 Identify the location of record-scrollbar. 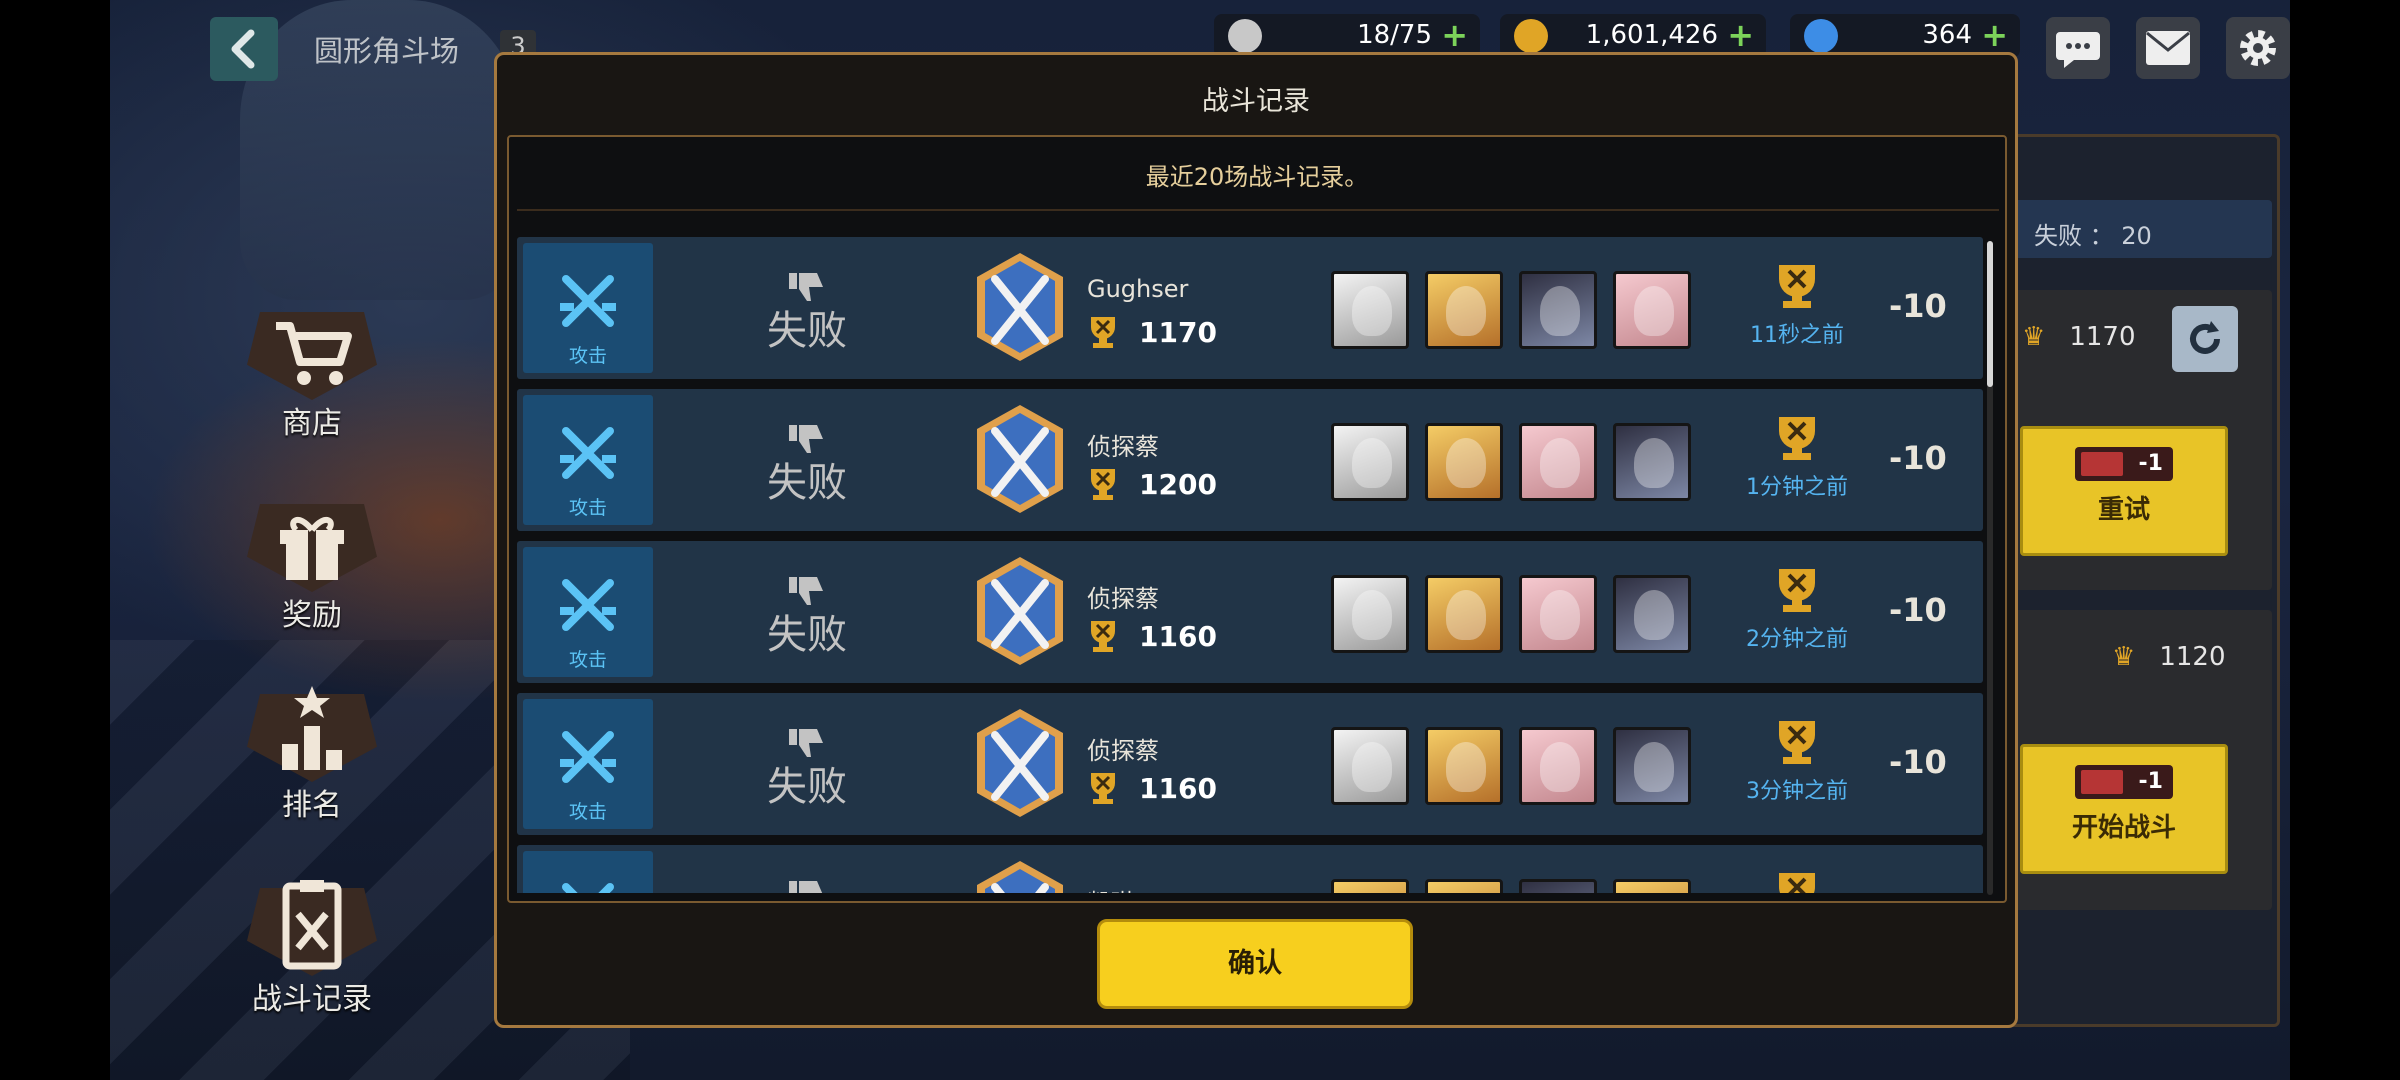
(1990, 568).